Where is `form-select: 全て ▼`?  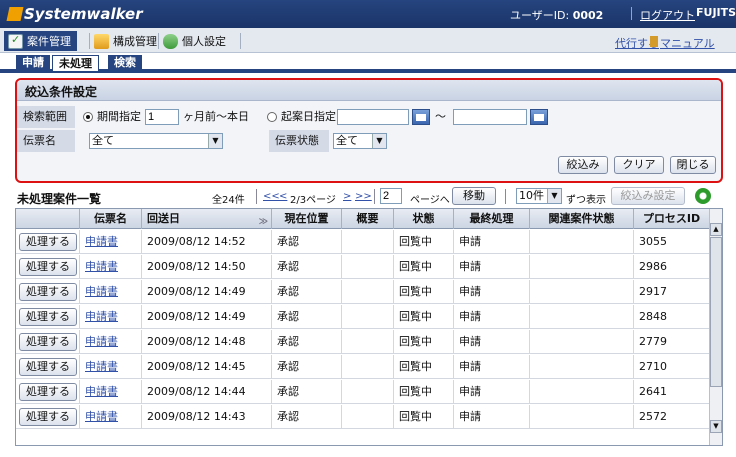 form-select: 全て ▼ is located at coordinates (156, 141).